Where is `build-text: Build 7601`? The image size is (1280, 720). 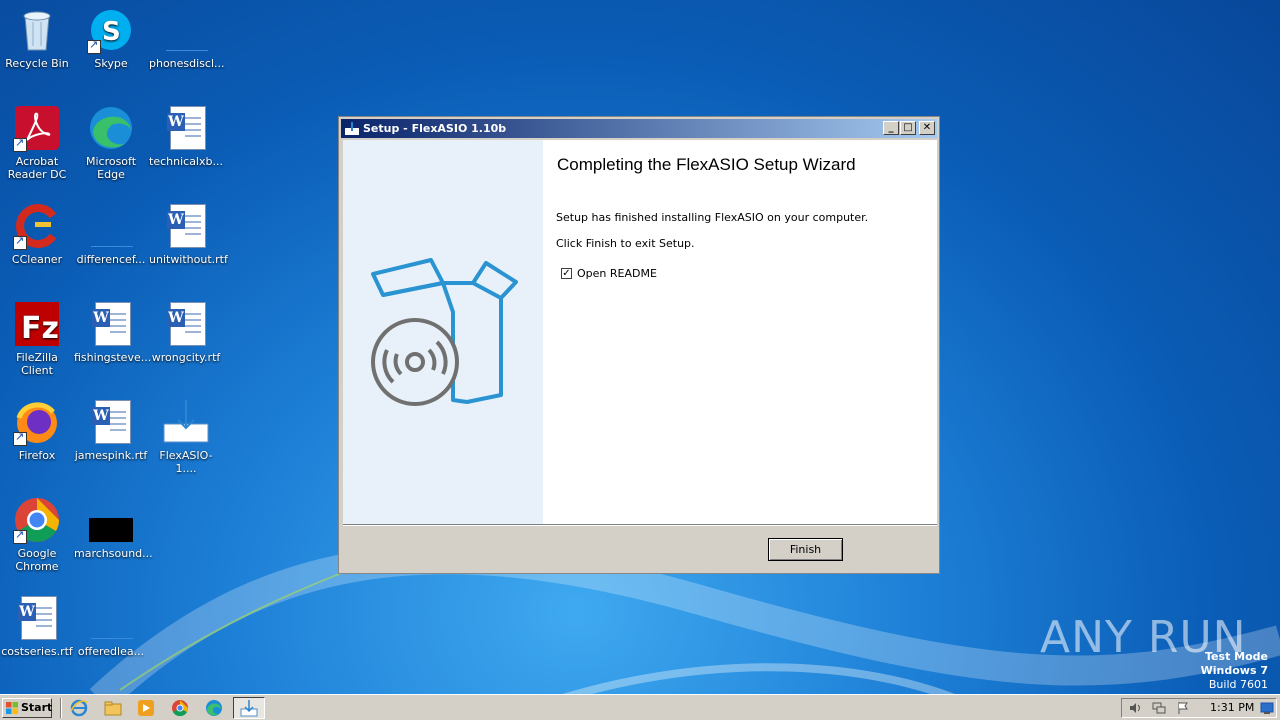
build-text: Build 7601 is located at coordinates (1238, 684).